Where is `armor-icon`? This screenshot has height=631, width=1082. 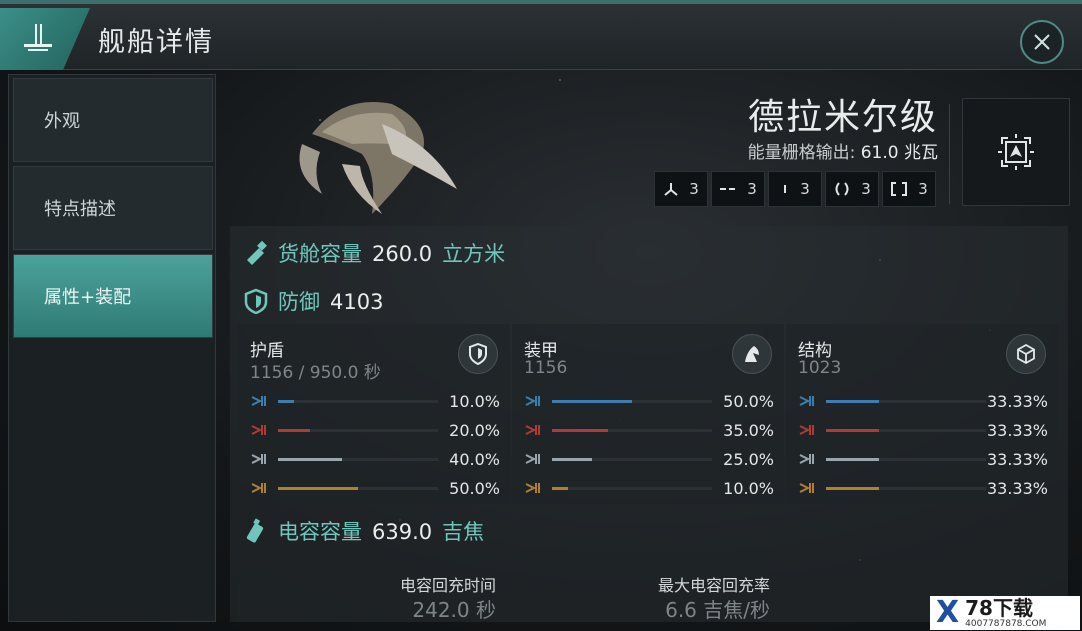 armor-icon is located at coordinates (752, 354).